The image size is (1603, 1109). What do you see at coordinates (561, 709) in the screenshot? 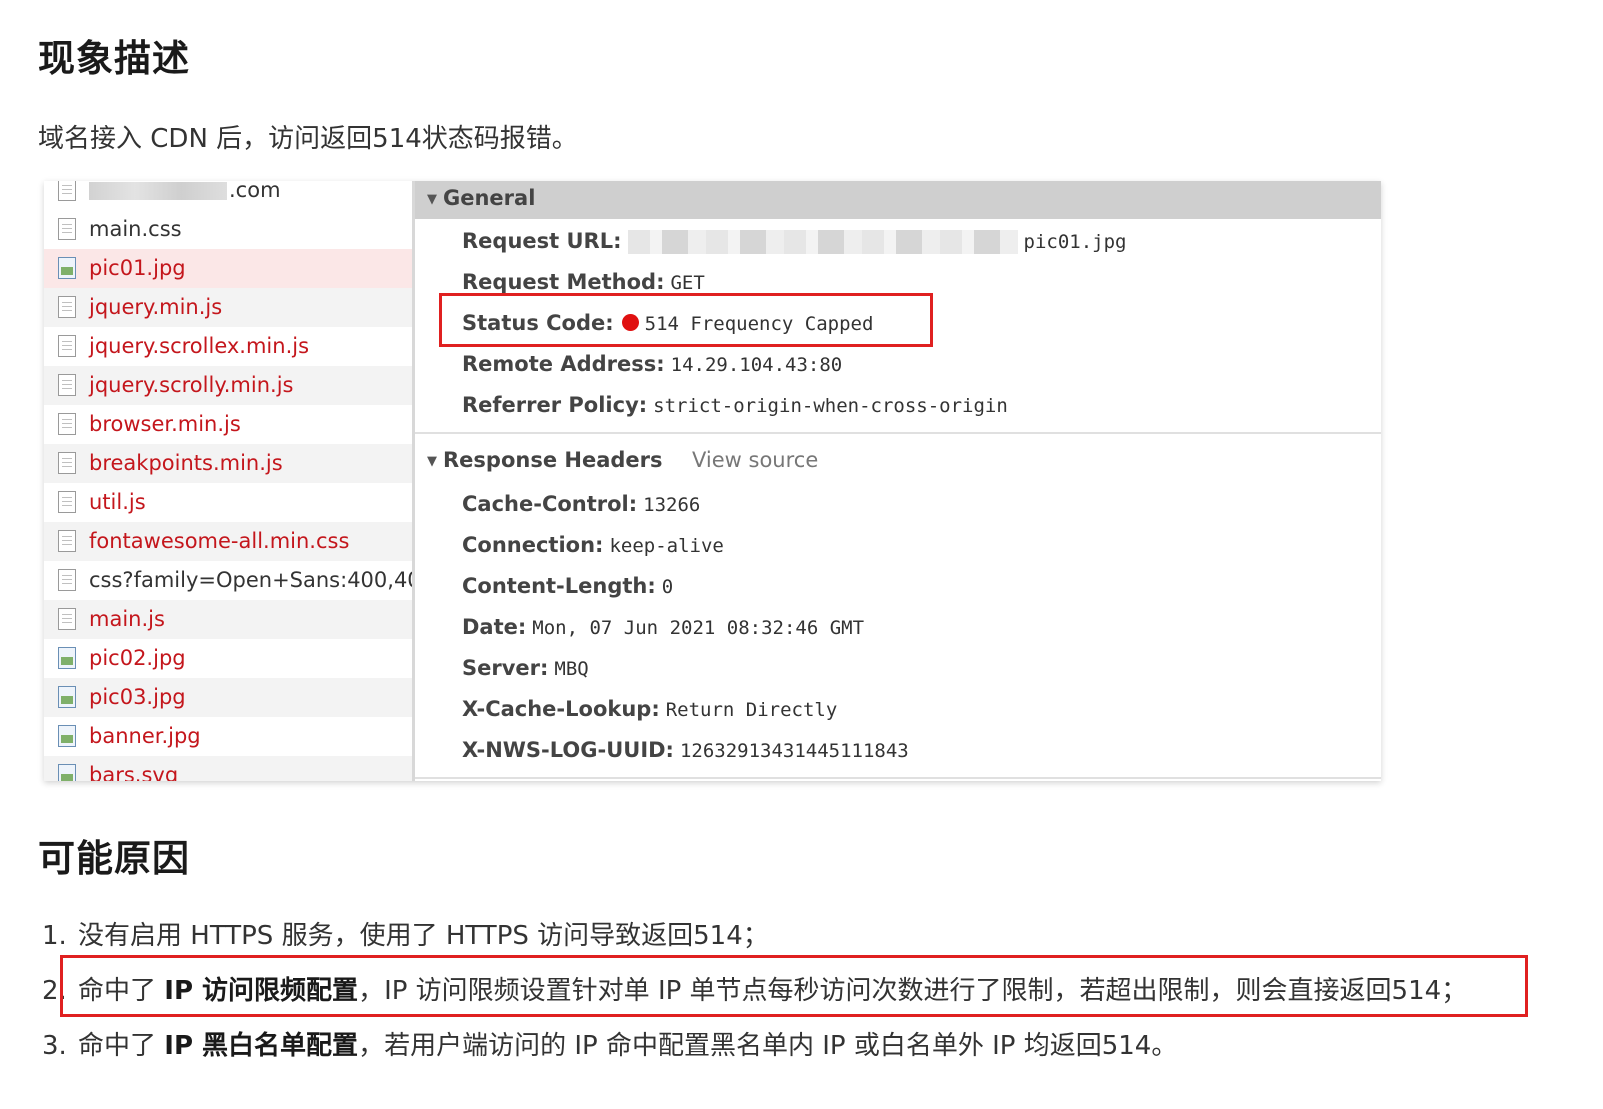
I see `header-key: X-Cache-Lookup:` at bounding box center [561, 709].